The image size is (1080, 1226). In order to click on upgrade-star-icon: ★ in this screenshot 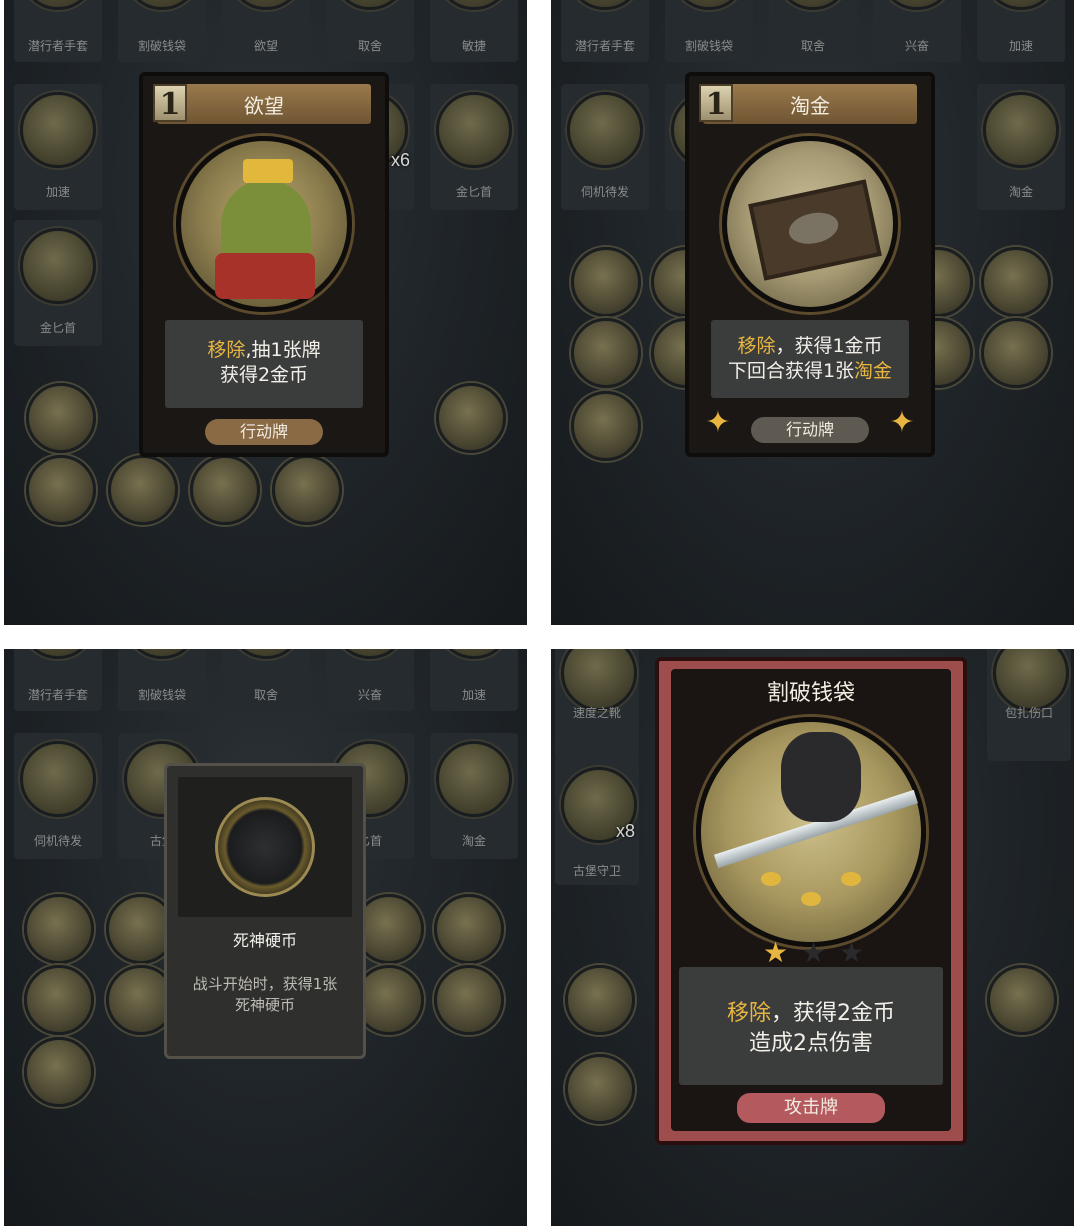, I will do `click(776, 952)`.